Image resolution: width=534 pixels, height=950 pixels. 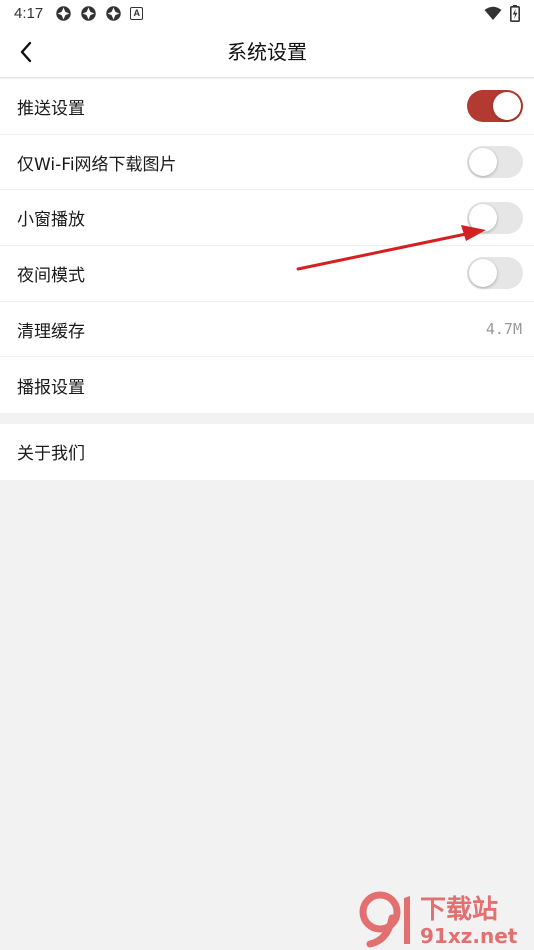 What do you see at coordinates (51, 454) in the screenshot?
I see `settings-row-label: 关于我们` at bounding box center [51, 454].